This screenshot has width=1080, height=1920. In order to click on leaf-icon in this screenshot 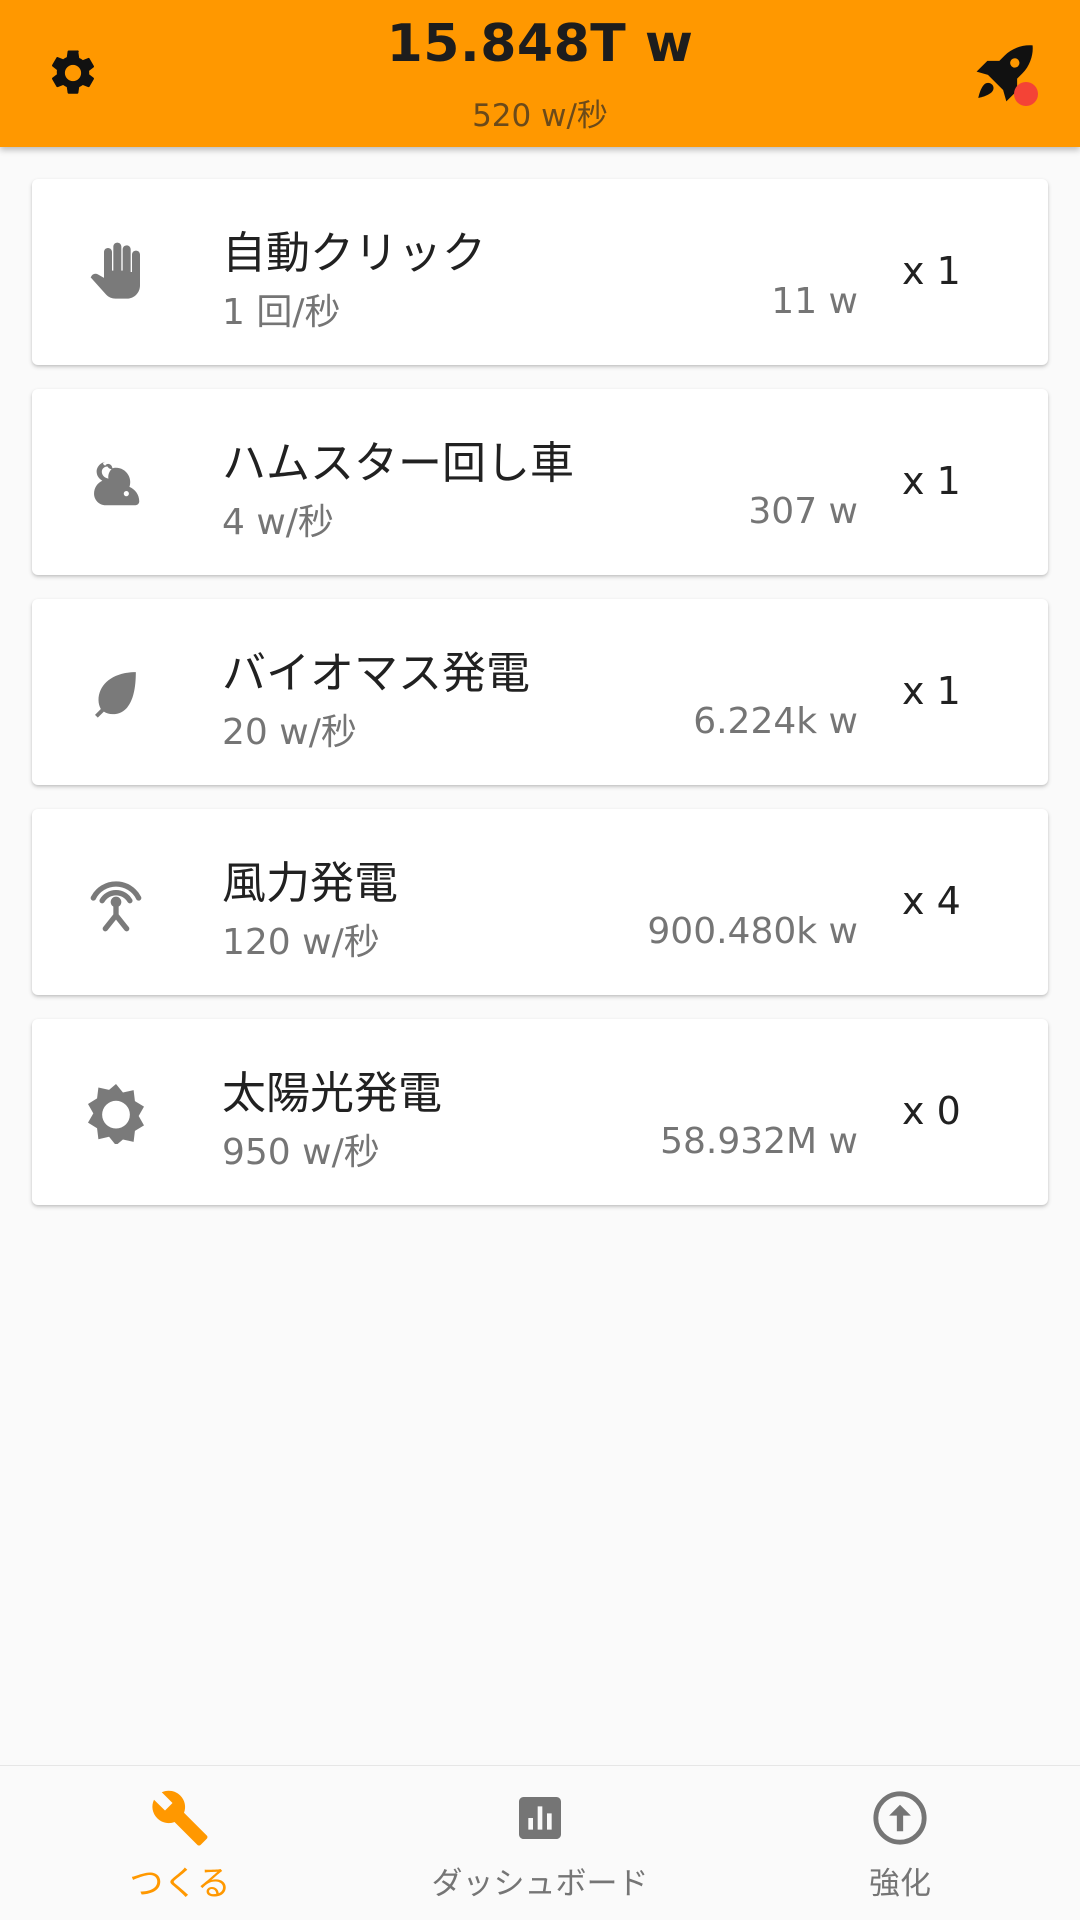, I will do `click(116, 692)`.